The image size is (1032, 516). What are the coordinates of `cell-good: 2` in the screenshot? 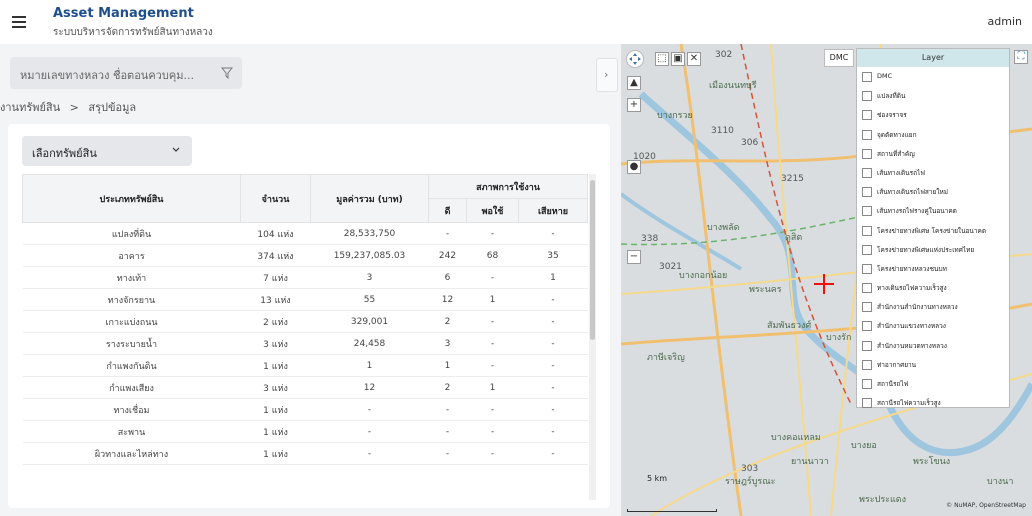 It's located at (447, 387).